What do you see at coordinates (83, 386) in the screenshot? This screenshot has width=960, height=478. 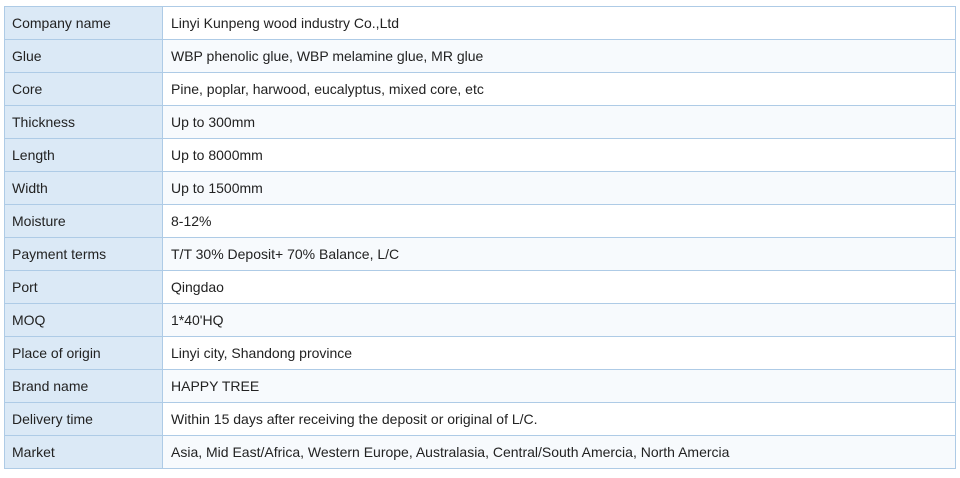 I see `row-label: Brand name` at bounding box center [83, 386].